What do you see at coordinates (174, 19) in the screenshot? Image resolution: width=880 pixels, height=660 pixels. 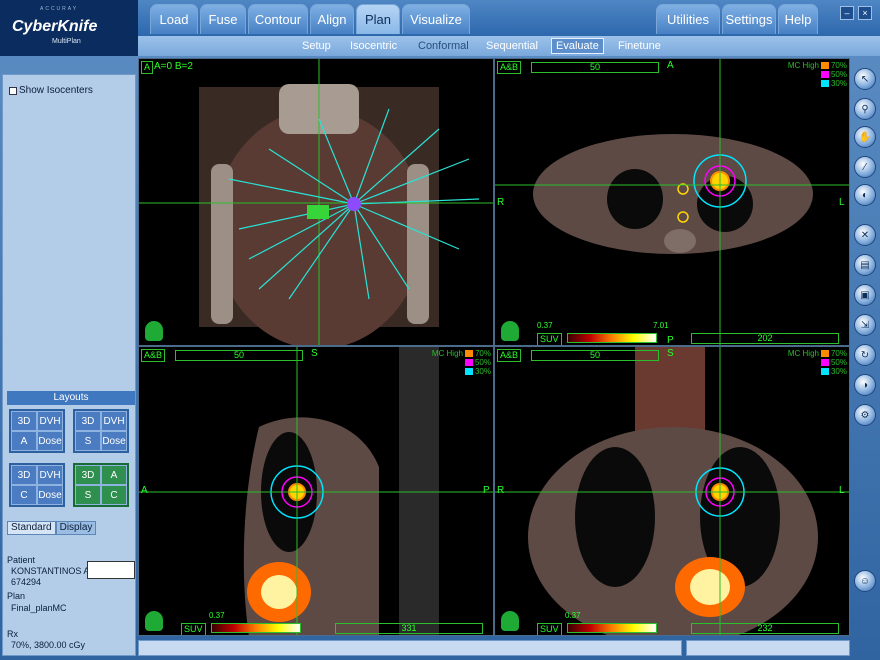 I see `tab-load: Load` at bounding box center [174, 19].